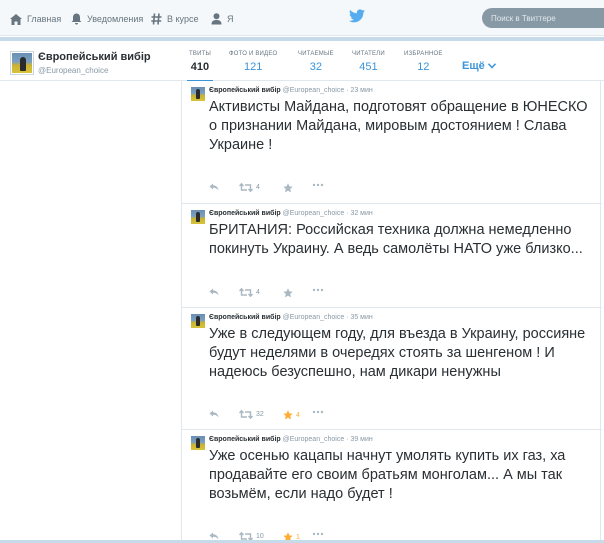 This screenshot has width=604, height=543. Describe the element at coordinates (76, 19) in the screenshot. I see `bell-icon` at that location.